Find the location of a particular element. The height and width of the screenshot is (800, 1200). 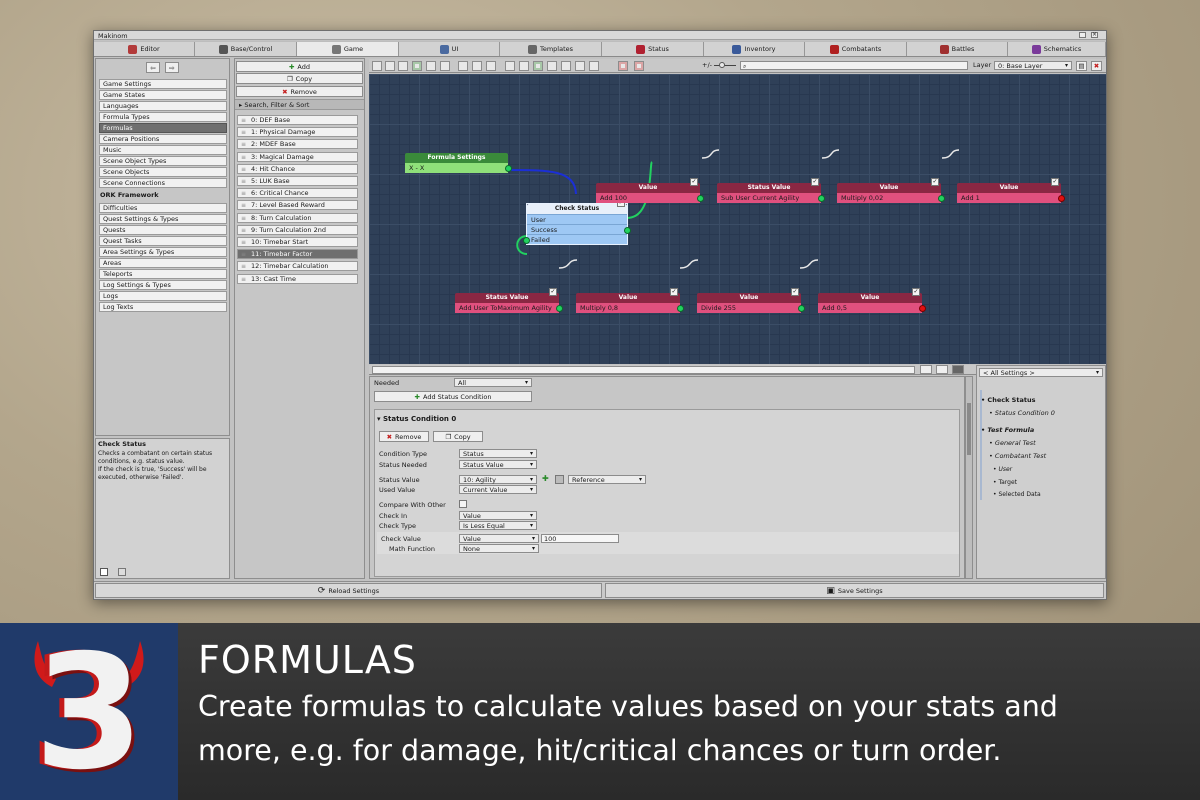

add-button: ✚ Add is located at coordinates (299, 66).